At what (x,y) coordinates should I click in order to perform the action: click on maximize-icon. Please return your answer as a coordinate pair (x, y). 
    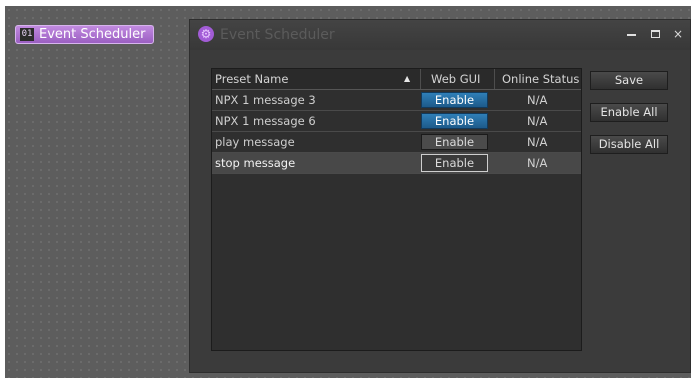
    Looking at the image, I should click on (655, 34).